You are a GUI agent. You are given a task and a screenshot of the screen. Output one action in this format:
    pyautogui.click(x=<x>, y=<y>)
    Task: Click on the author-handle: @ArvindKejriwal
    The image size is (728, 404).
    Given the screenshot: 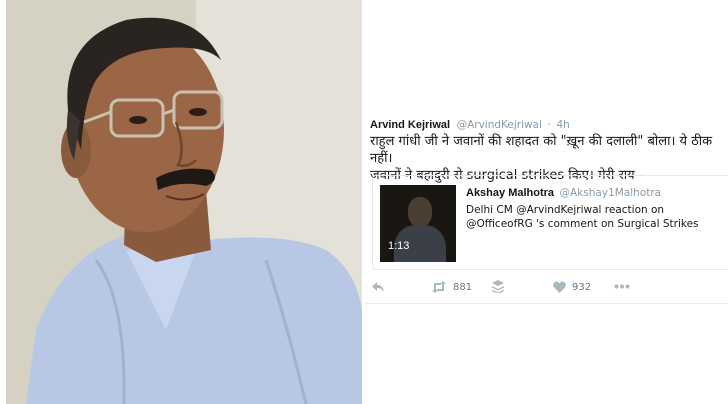 What is the action you would take?
    pyautogui.click(x=499, y=125)
    